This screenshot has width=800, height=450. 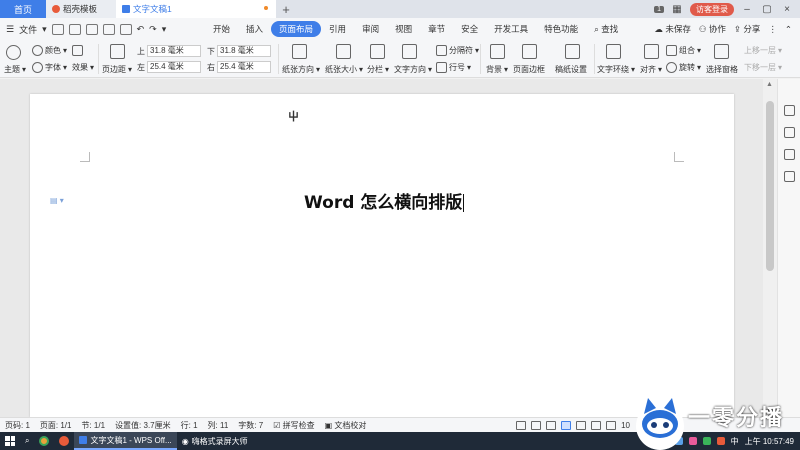 What do you see at coordinates (299, 51) in the screenshot?
I see `orientation-button` at bounding box center [299, 51].